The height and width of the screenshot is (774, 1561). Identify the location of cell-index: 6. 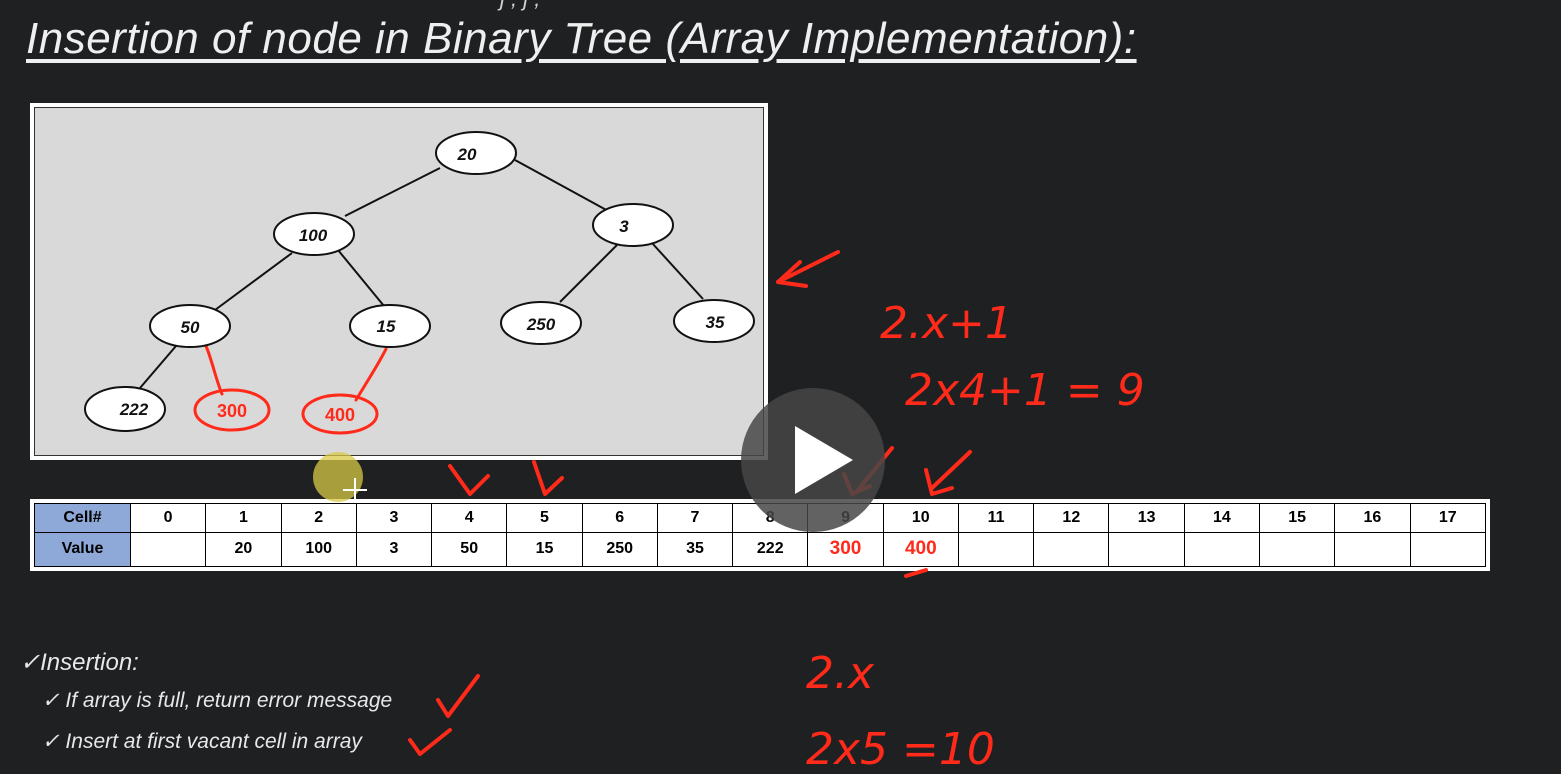
(619, 518).